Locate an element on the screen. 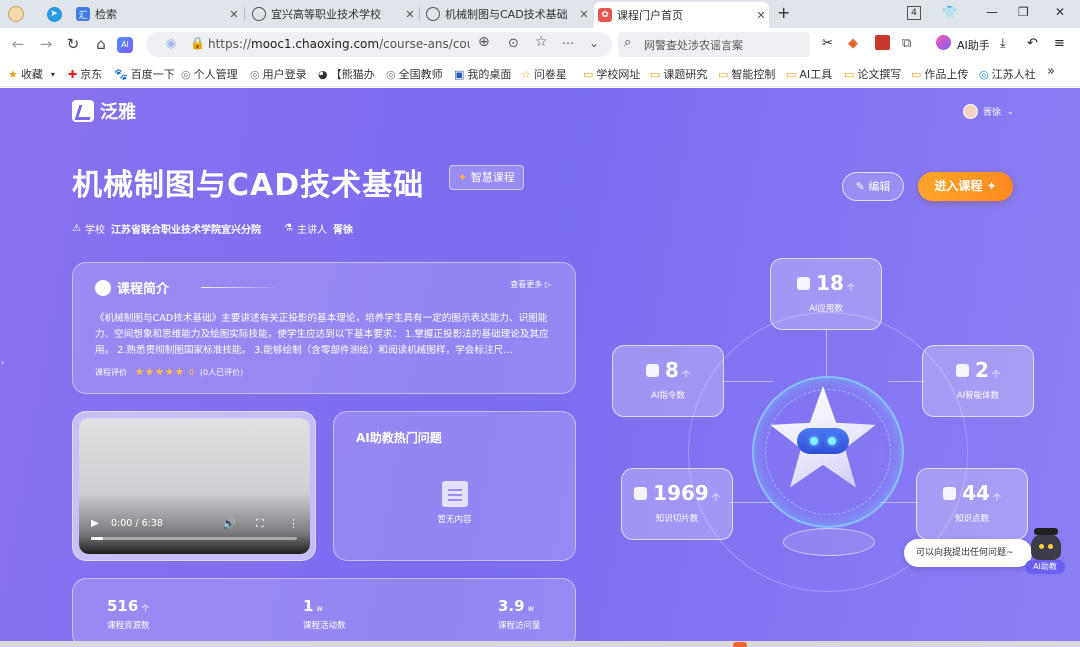 The width and height of the screenshot is (1080, 647). lecturer-label: 主讲人 is located at coordinates (311, 230).